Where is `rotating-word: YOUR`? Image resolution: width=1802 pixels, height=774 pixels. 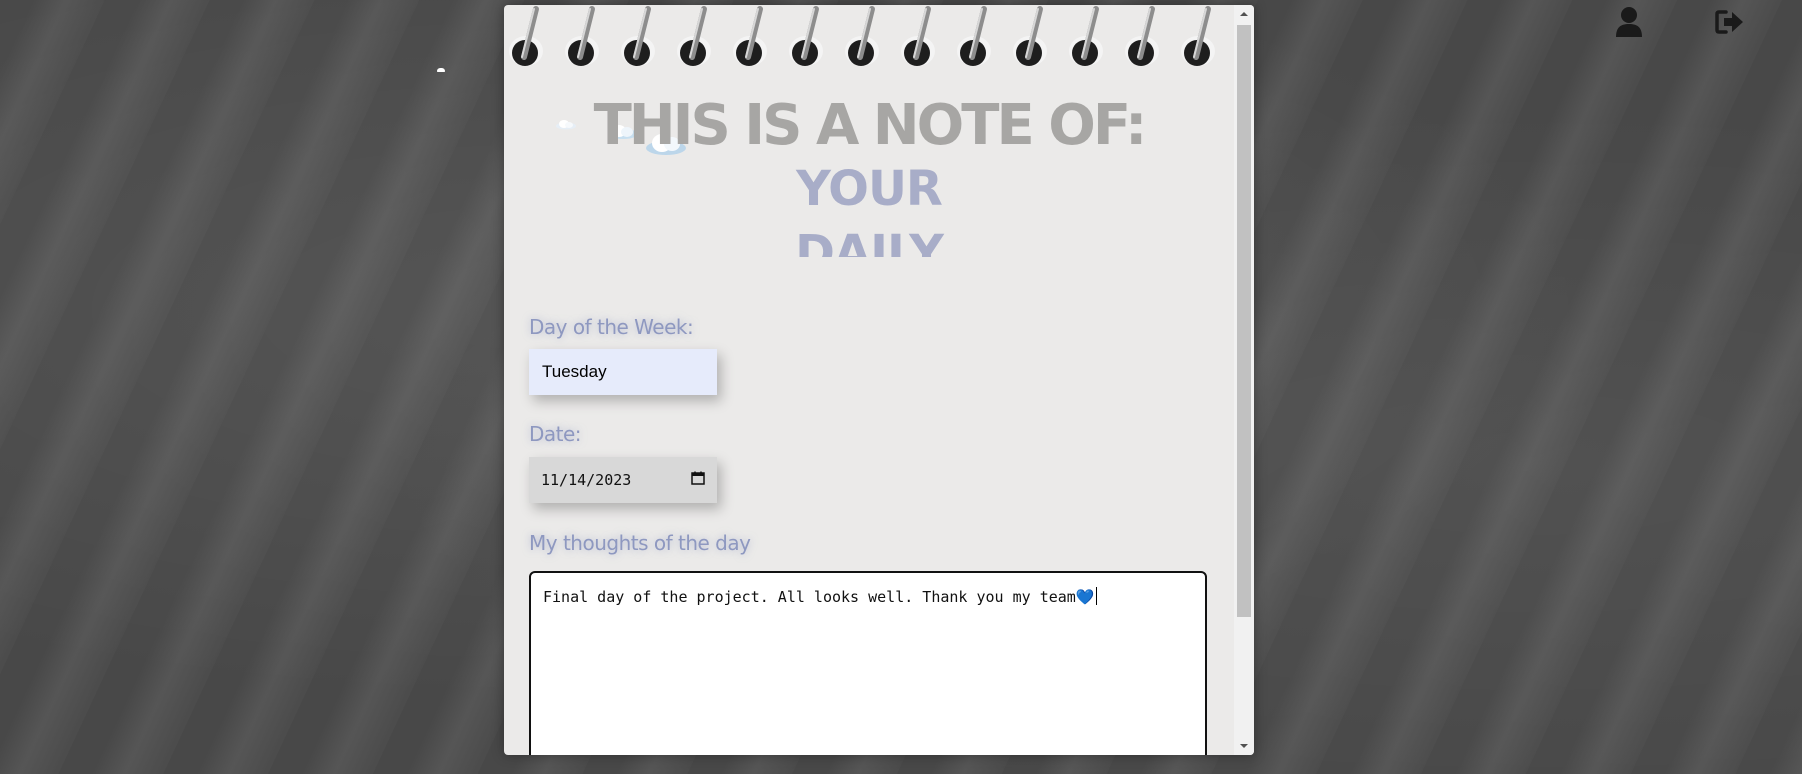
rotating-word: YOUR is located at coordinates (869, 189).